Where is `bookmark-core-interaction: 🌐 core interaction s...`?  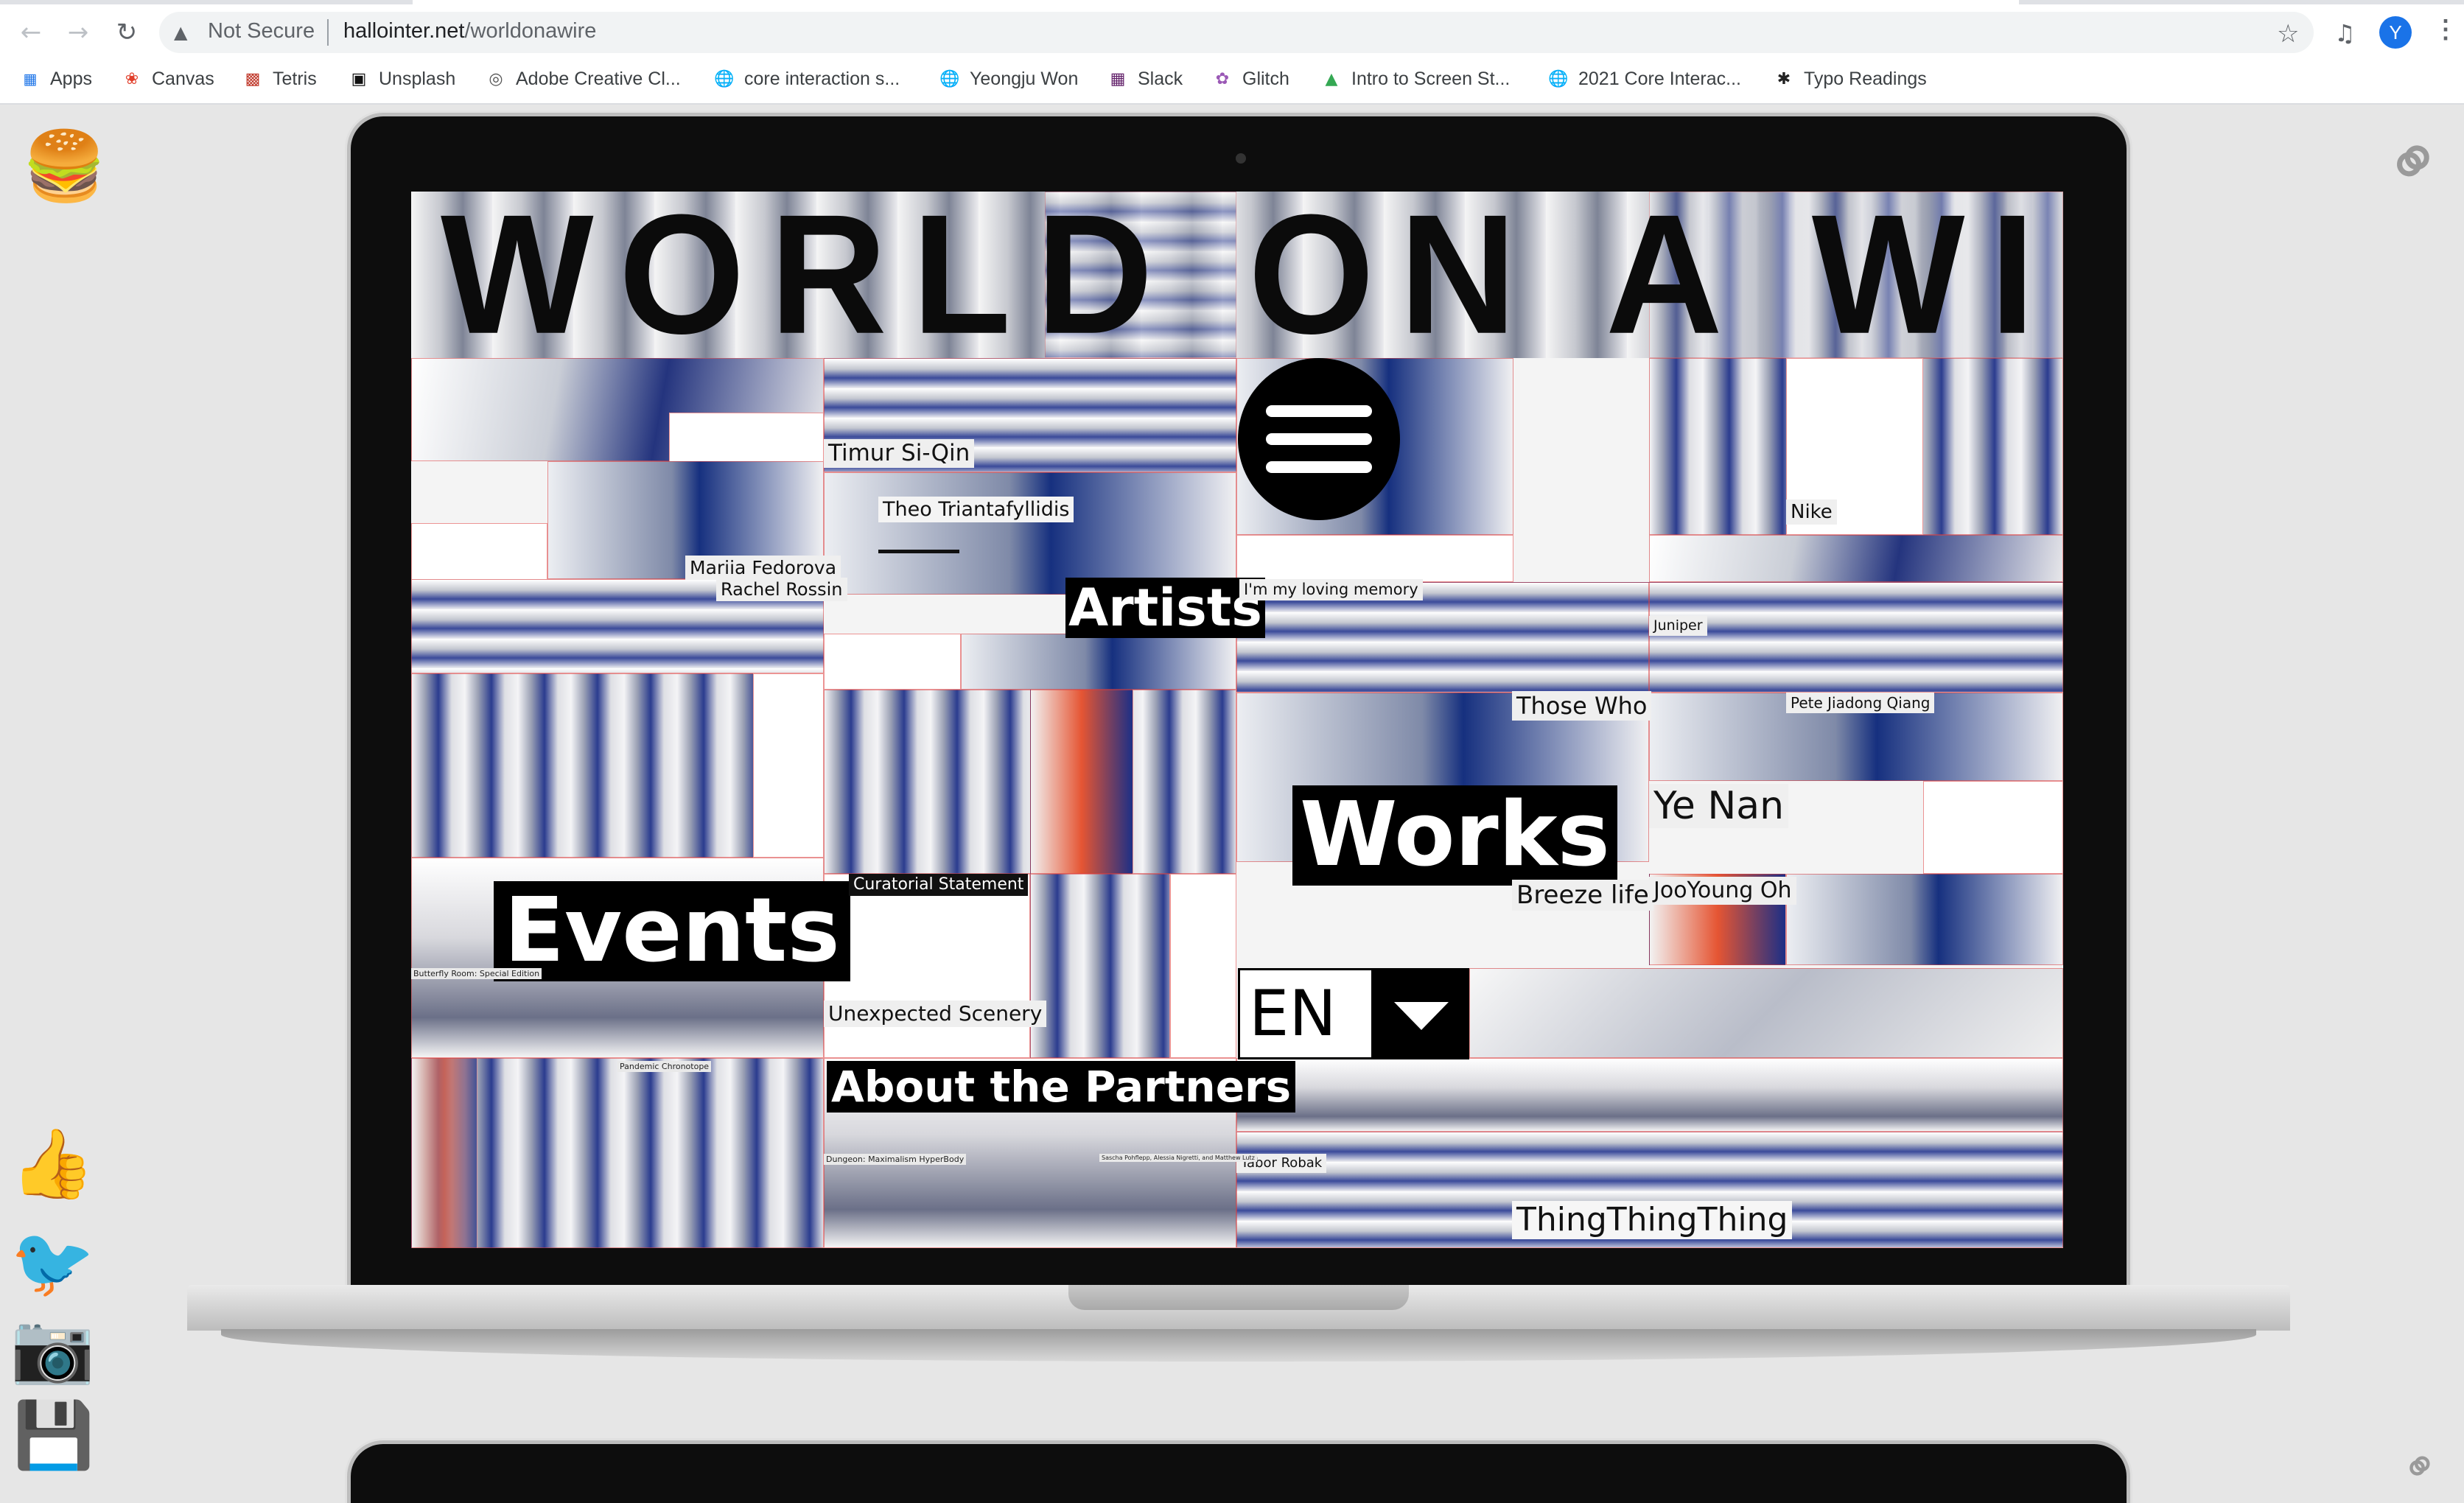
bookmark-core-interaction: 🌐 core interaction s... is located at coordinates (807, 78).